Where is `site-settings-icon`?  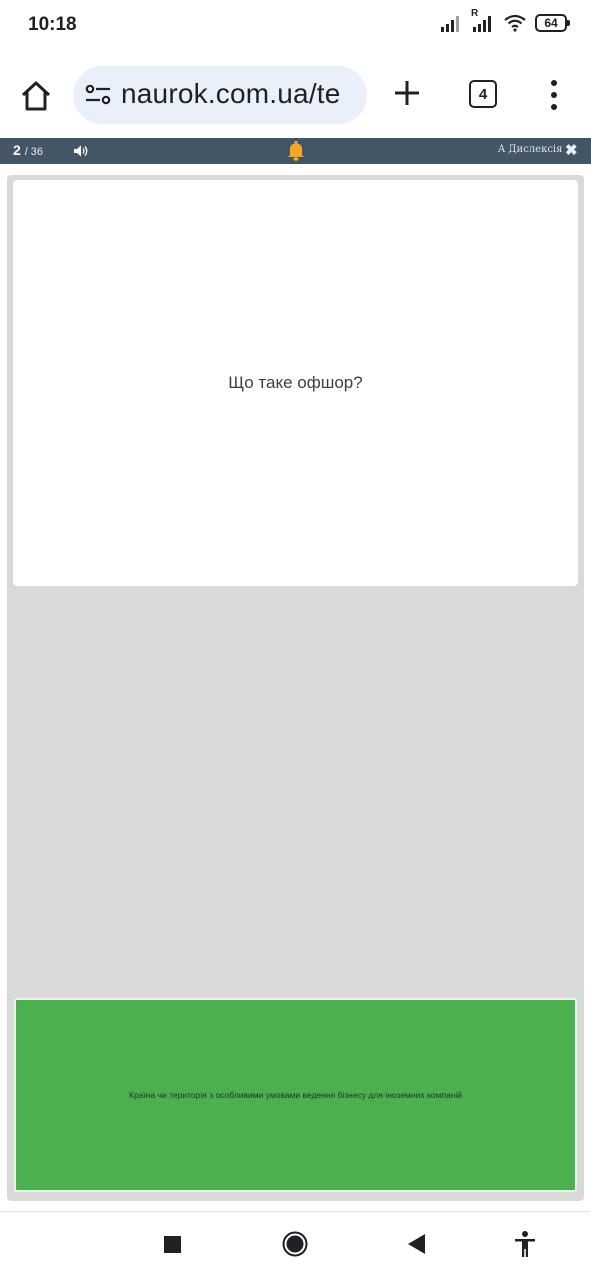 site-settings-icon is located at coordinates (98, 95).